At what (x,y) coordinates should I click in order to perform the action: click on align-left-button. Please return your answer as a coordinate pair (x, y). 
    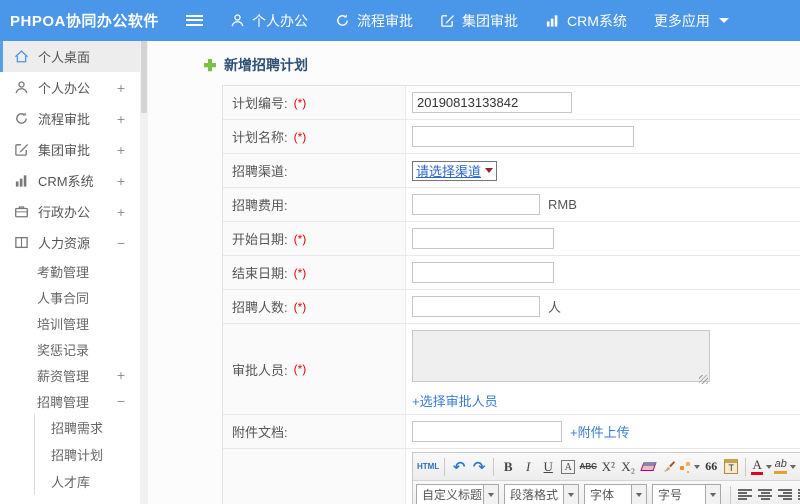
    Looking at the image, I should click on (745, 494).